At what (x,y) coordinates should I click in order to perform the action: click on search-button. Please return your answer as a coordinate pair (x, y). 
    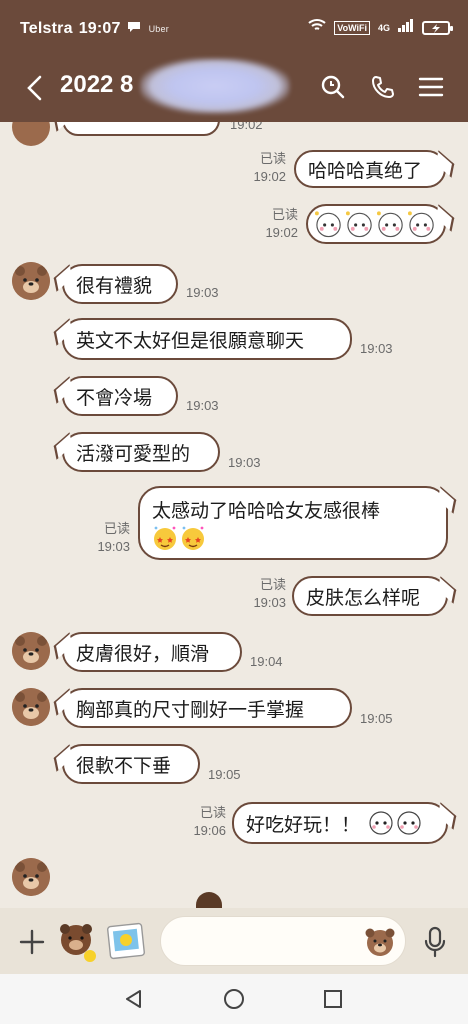
    Looking at the image, I should click on (333, 87).